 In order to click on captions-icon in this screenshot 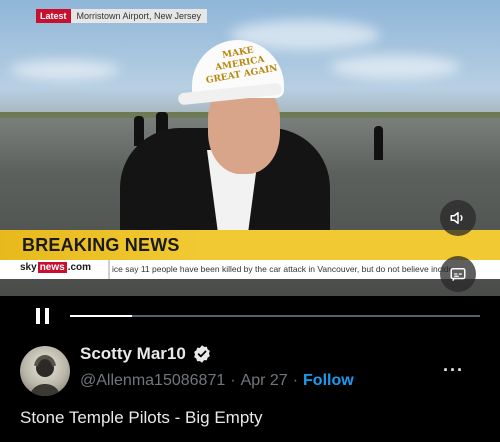, I will do `click(458, 275)`.